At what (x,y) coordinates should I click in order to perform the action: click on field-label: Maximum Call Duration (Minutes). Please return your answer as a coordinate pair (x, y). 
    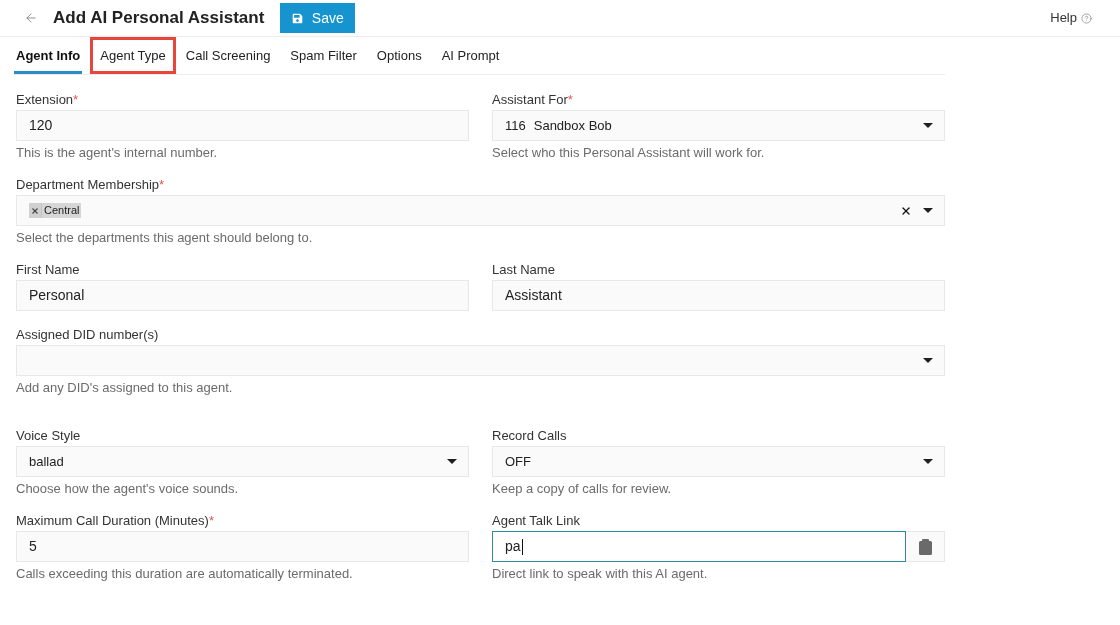
    Looking at the image, I should click on (112, 521).